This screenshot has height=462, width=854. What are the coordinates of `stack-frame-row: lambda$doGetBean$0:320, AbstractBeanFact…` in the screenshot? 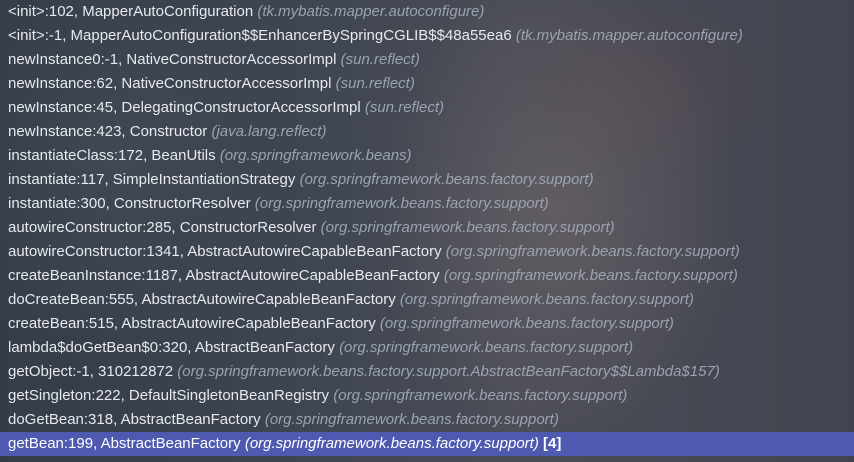 It's located at (427, 348).